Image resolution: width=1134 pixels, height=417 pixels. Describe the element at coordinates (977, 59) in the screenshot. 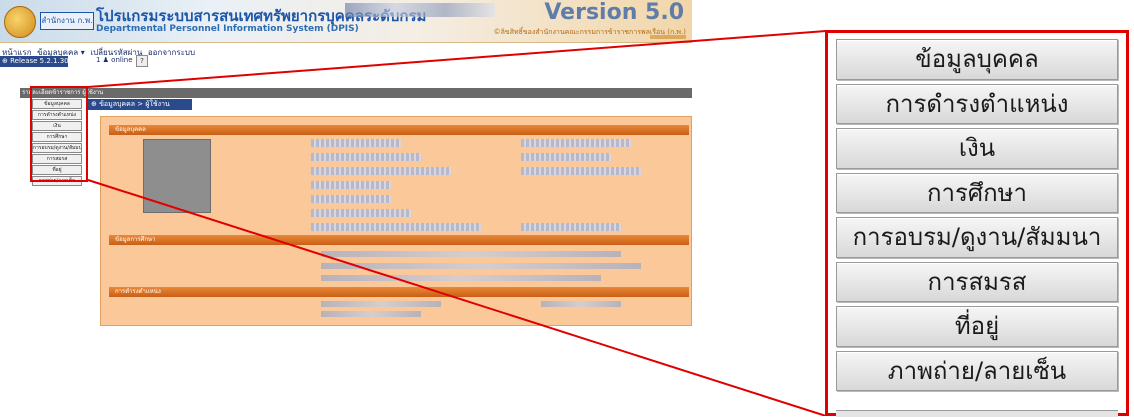

I see `zoom-item-person: ข้อมูลบุคคล` at that location.